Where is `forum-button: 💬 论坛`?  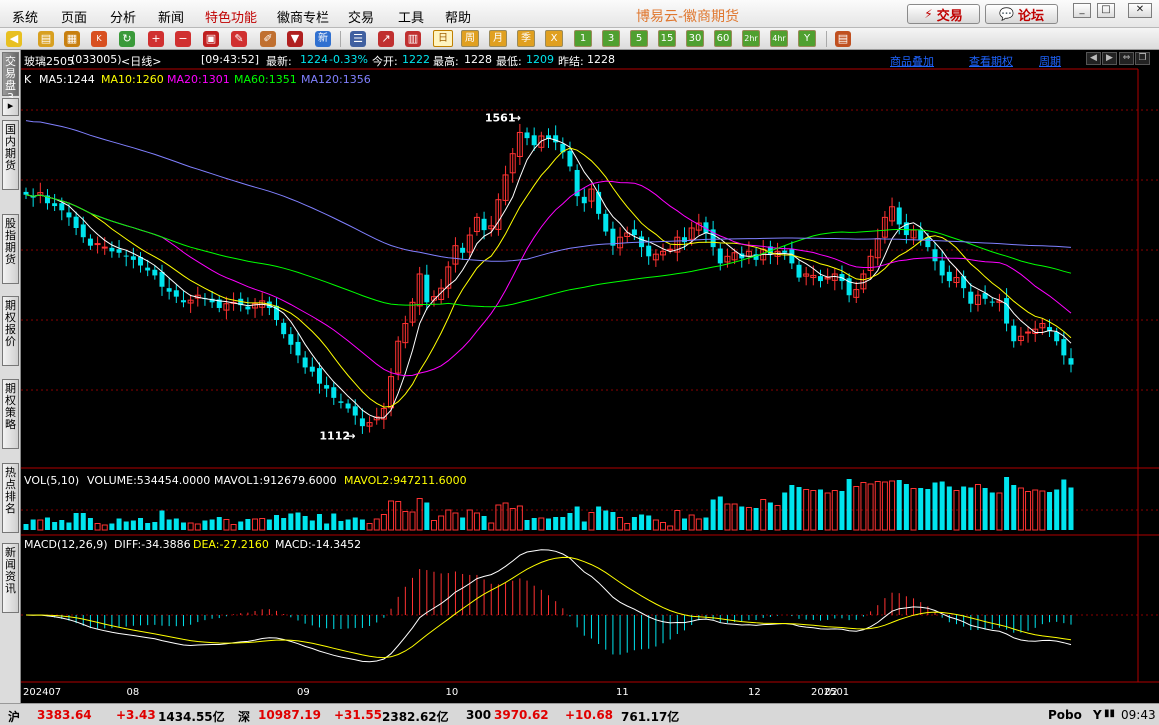 forum-button: 💬 论坛 is located at coordinates (1021, 14).